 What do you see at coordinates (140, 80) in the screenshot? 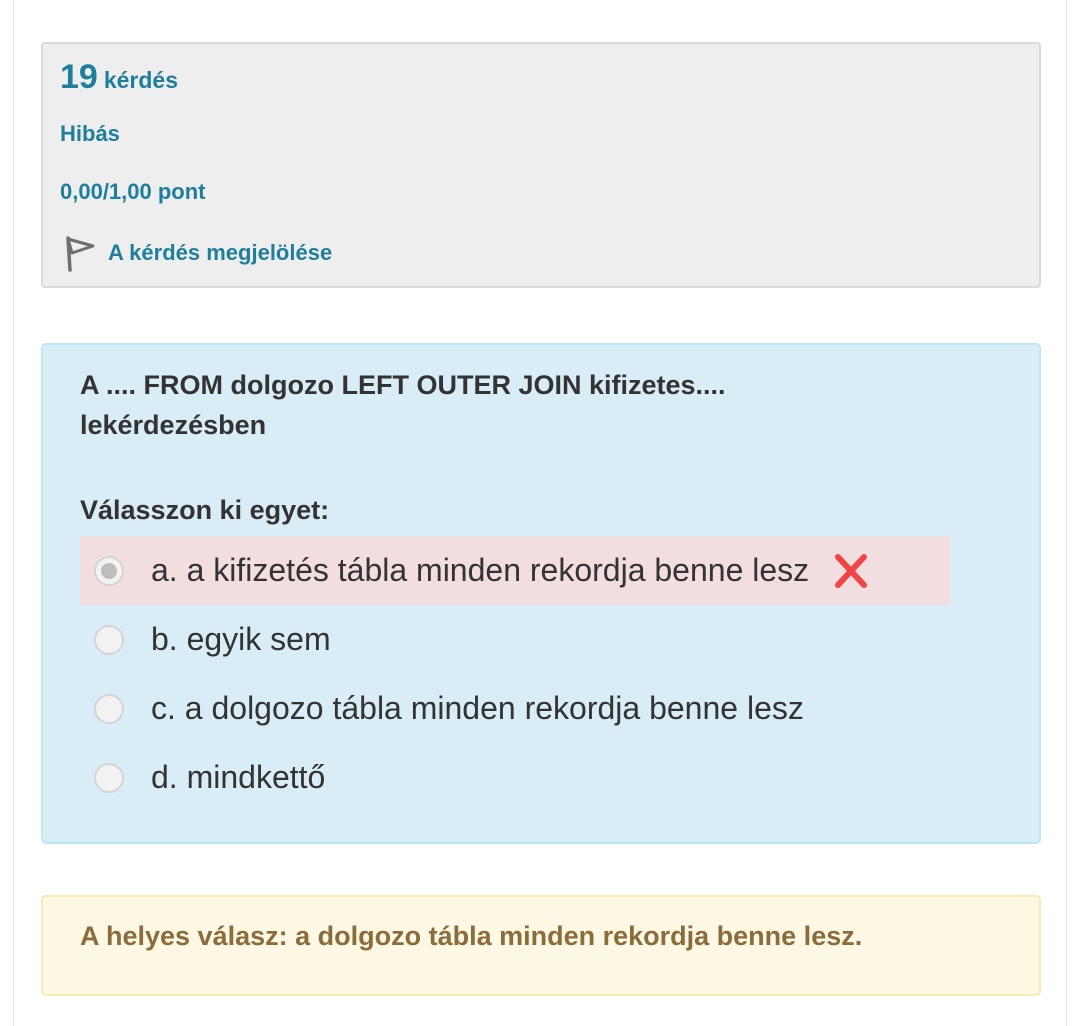
I see `question-word: kérdés` at bounding box center [140, 80].